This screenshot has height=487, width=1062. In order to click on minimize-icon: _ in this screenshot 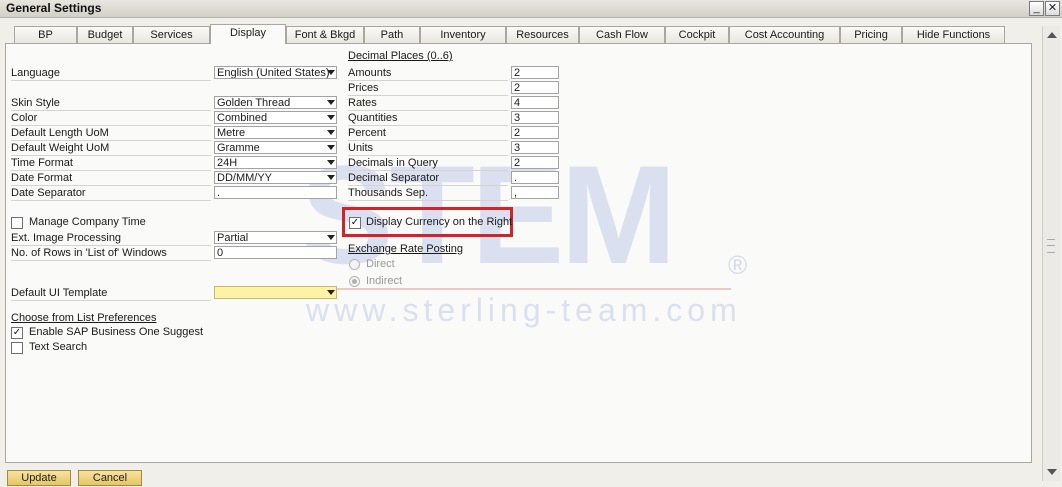, I will do `click(1036, 8)`.